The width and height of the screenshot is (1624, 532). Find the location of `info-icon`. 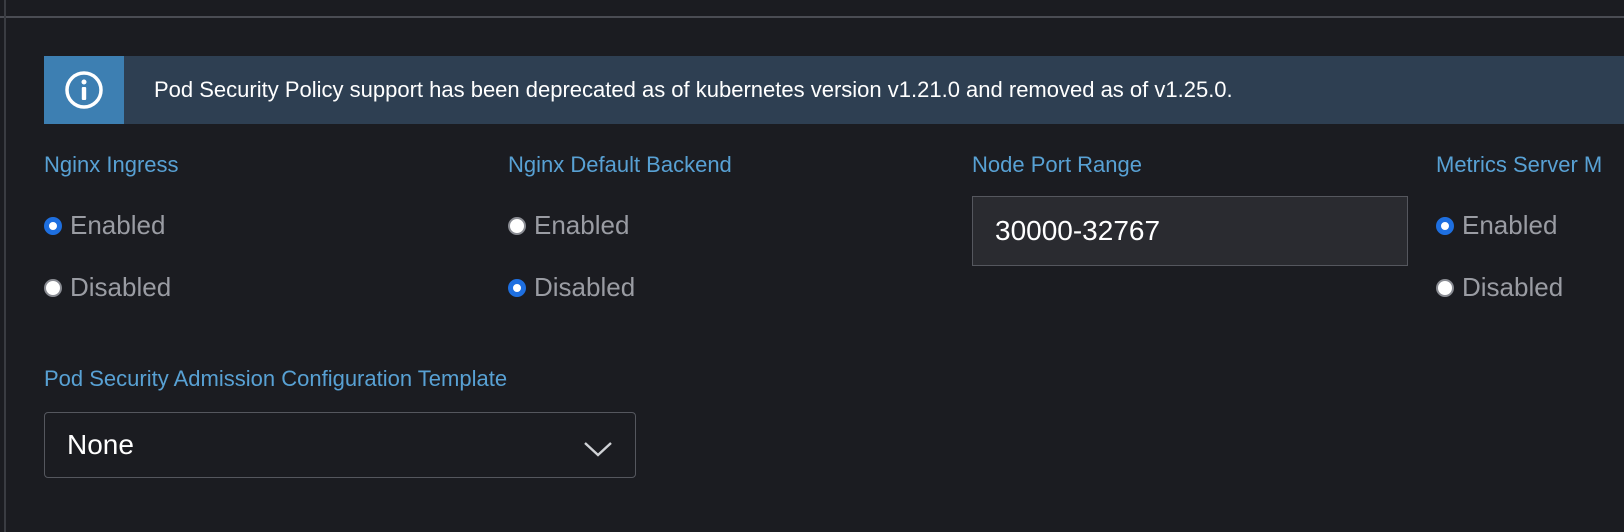

info-icon is located at coordinates (84, 90).